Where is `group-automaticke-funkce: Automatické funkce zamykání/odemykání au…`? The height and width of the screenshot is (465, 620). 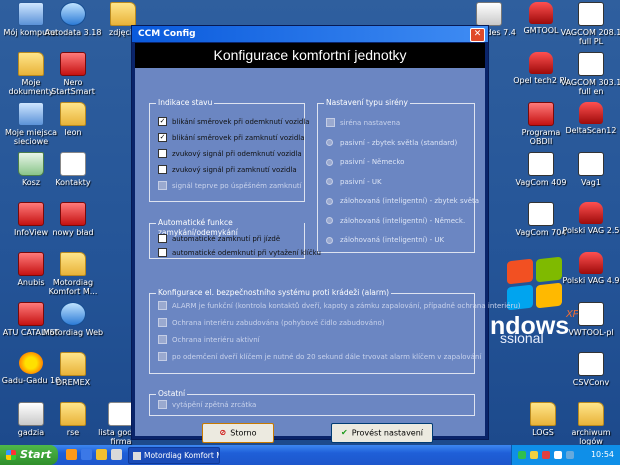
group-automaticke-funkce: Automatické funkce zamykání/odemykání au… is located at coordinates (235, 238).